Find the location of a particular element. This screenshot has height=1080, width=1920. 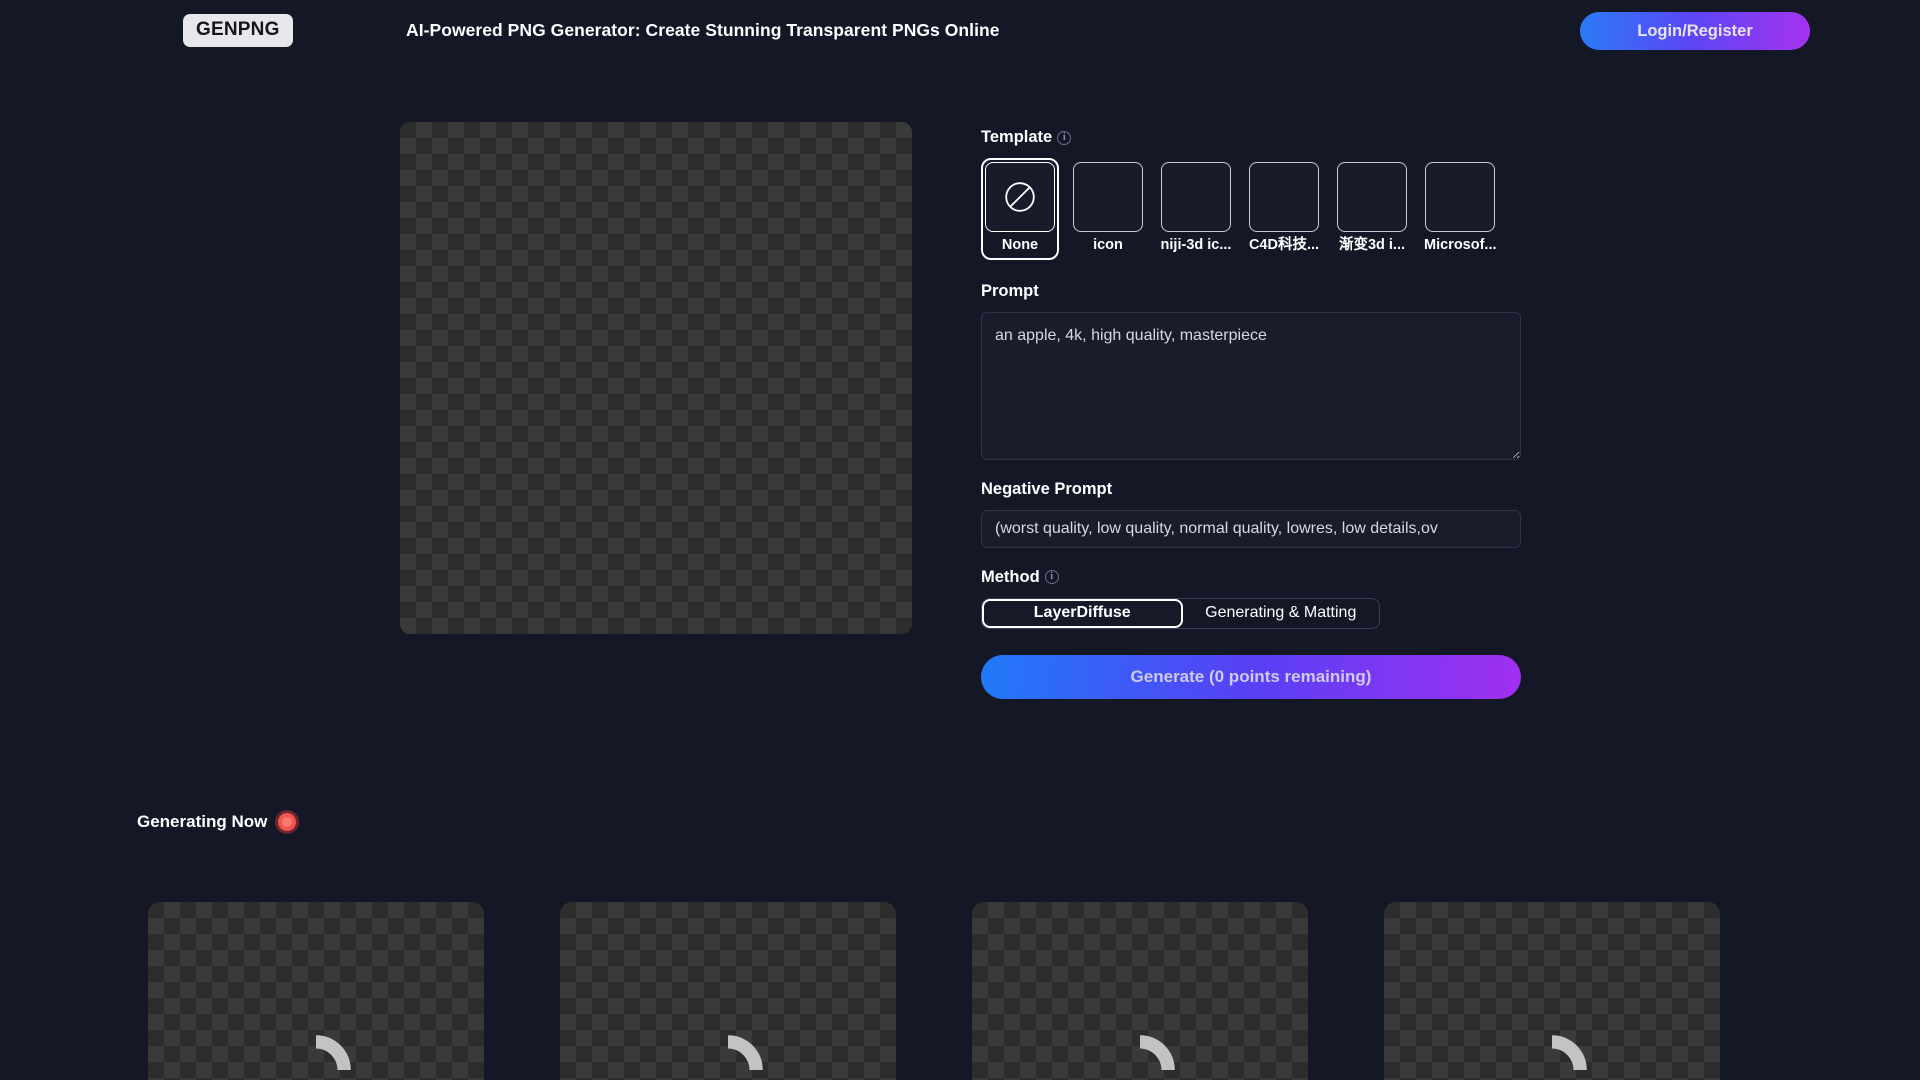

prompt-label: Prompt is located at coordinates (1010, 290).